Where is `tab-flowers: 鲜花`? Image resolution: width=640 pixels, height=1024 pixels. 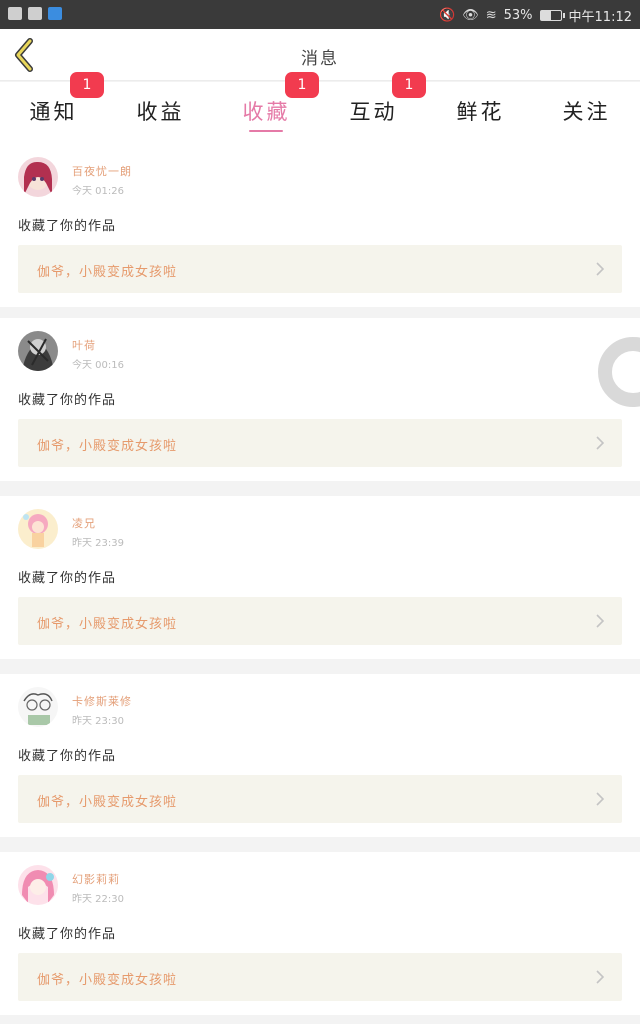 tab-flowers: 鲜花 is located at coordinates (480, 113).